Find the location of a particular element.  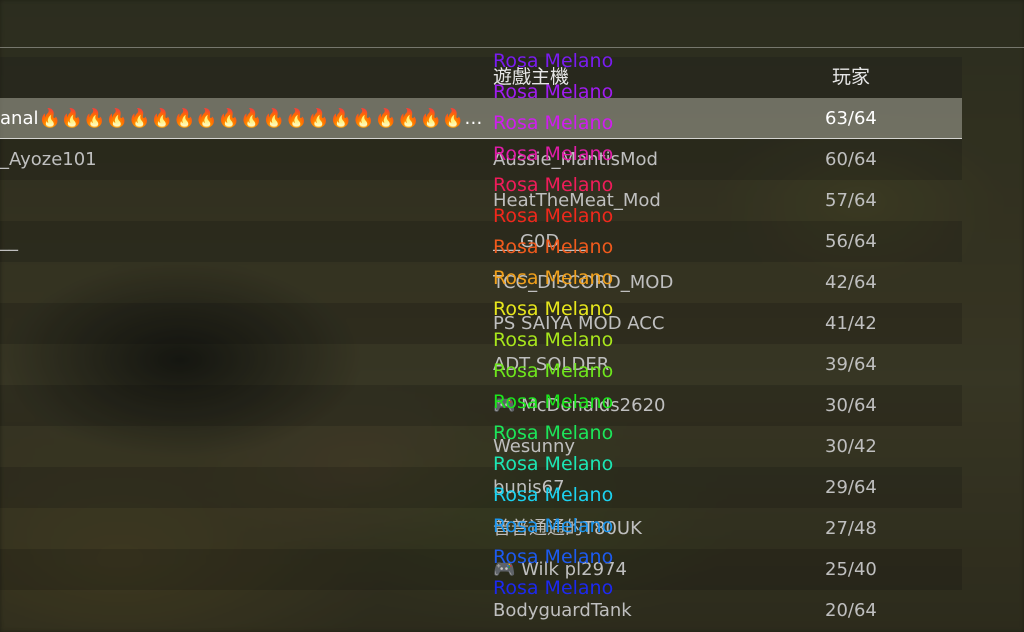

session-player-count: 42/64 is located at coordinates (851, 282).